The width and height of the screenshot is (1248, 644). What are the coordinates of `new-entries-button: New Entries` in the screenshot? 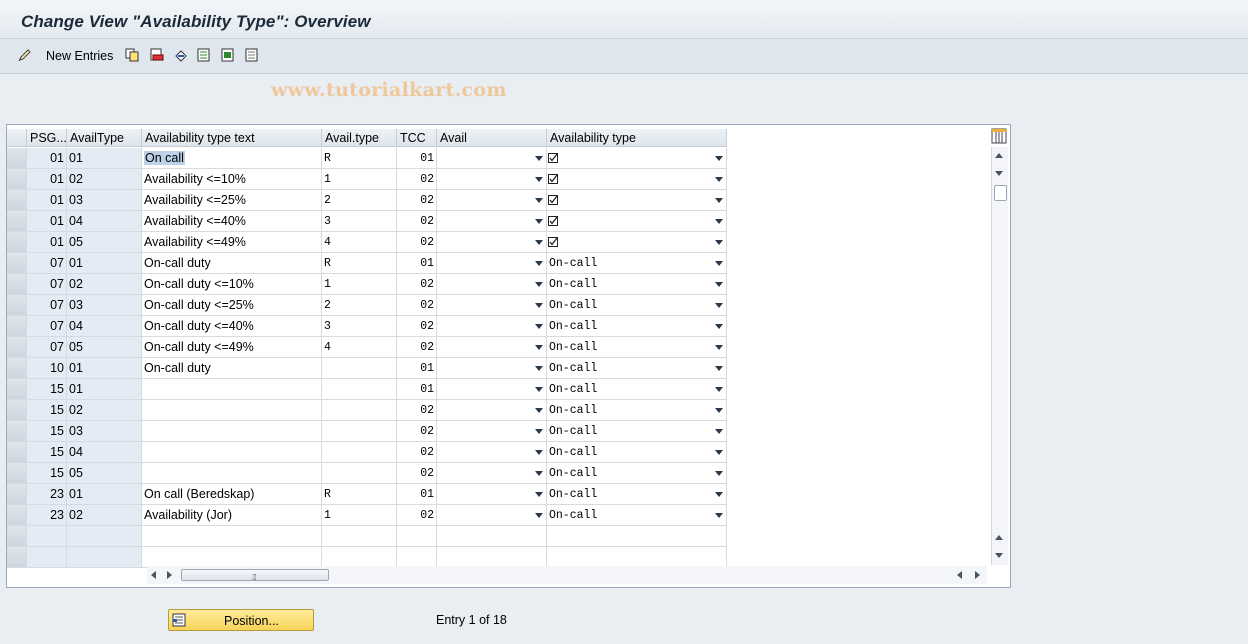 It's located at (79, 56).